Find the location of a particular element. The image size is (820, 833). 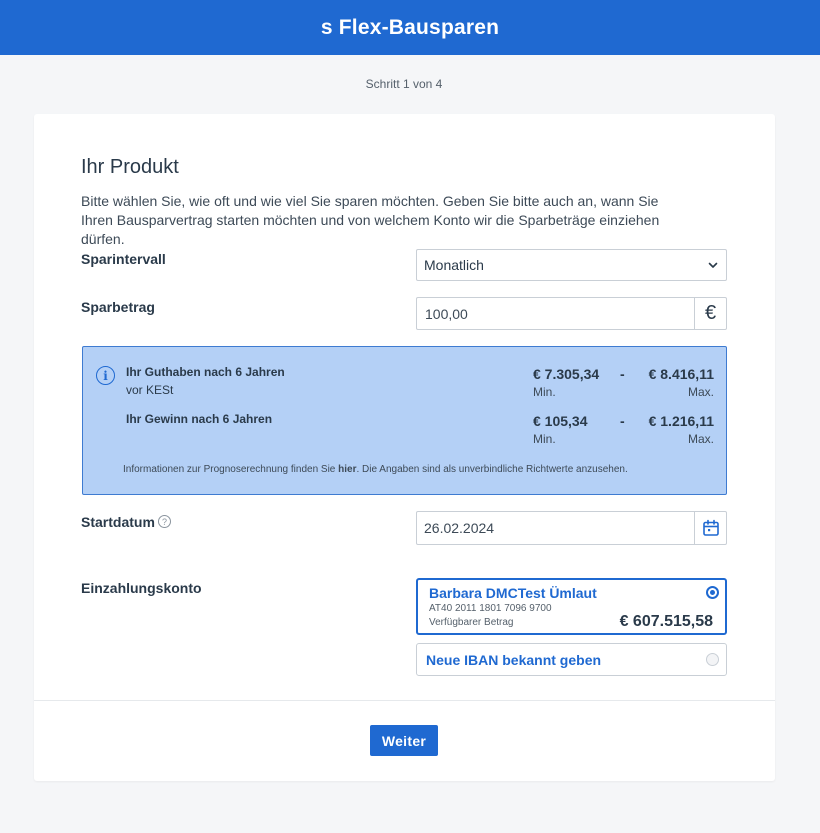

forecast-info-link: hier is located at coordinates (347, 469).